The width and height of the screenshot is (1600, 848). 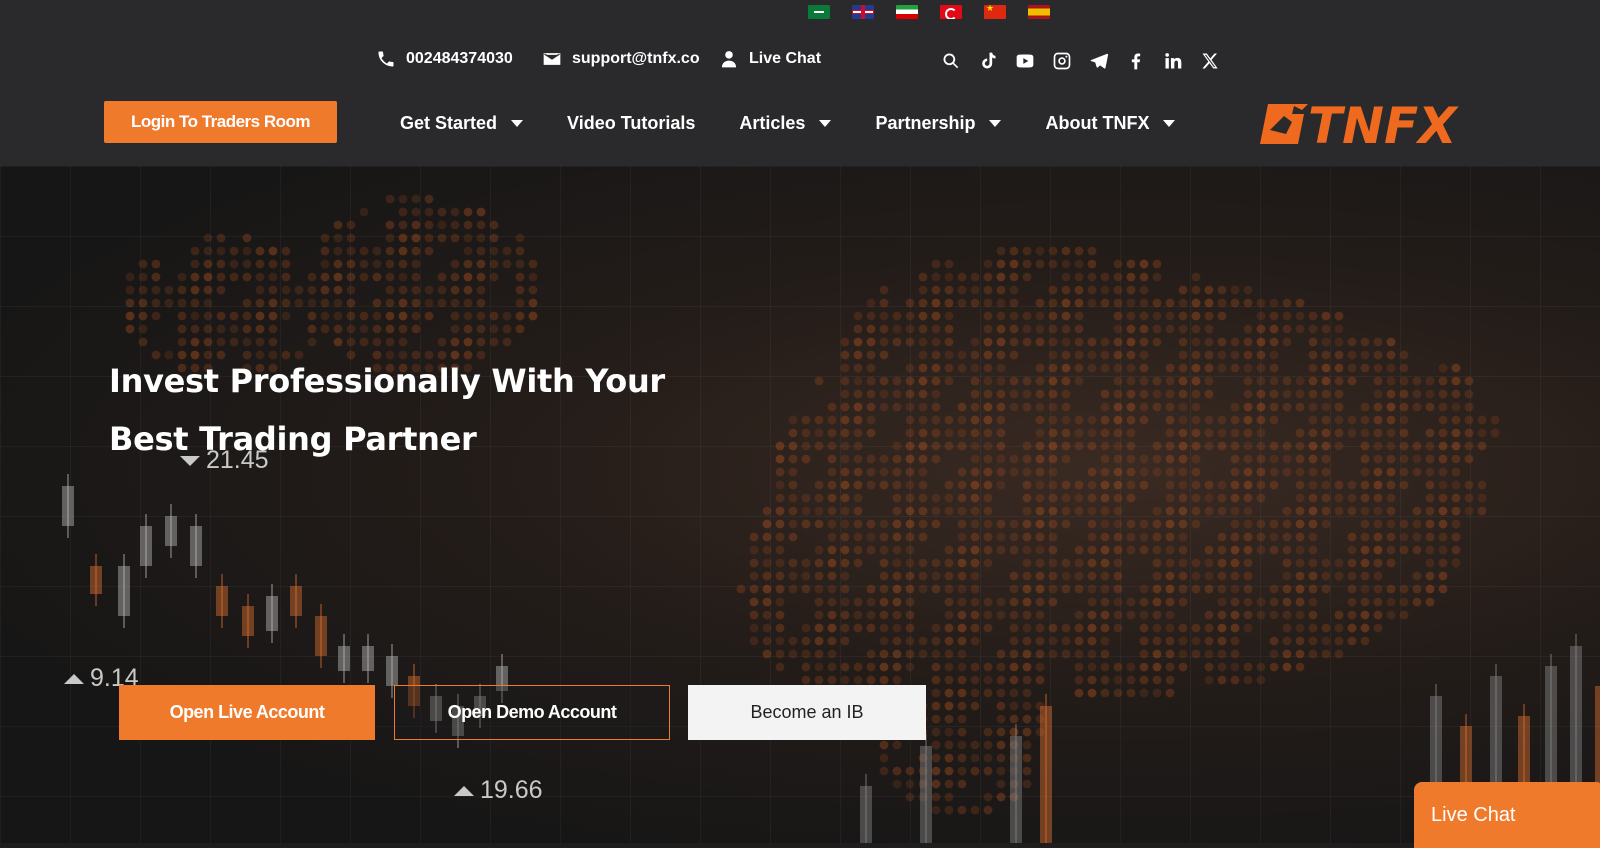 I want to click on contact-email: support@tnfx.co, so click(x=621, y=59).